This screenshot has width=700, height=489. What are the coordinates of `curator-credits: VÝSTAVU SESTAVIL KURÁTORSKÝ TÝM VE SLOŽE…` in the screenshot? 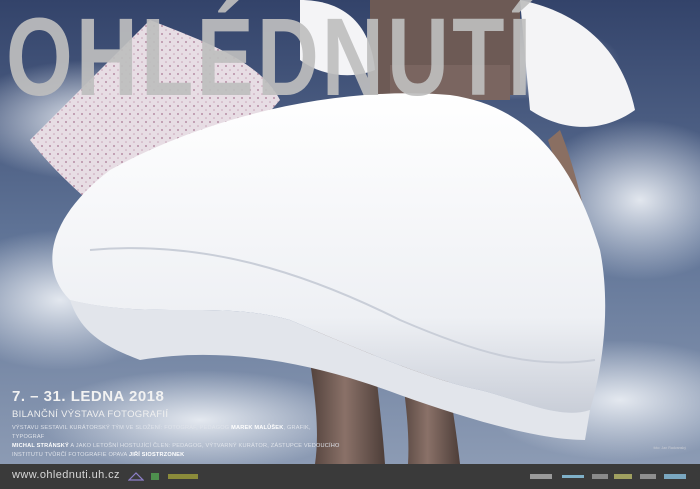 It's located at (177, 442).